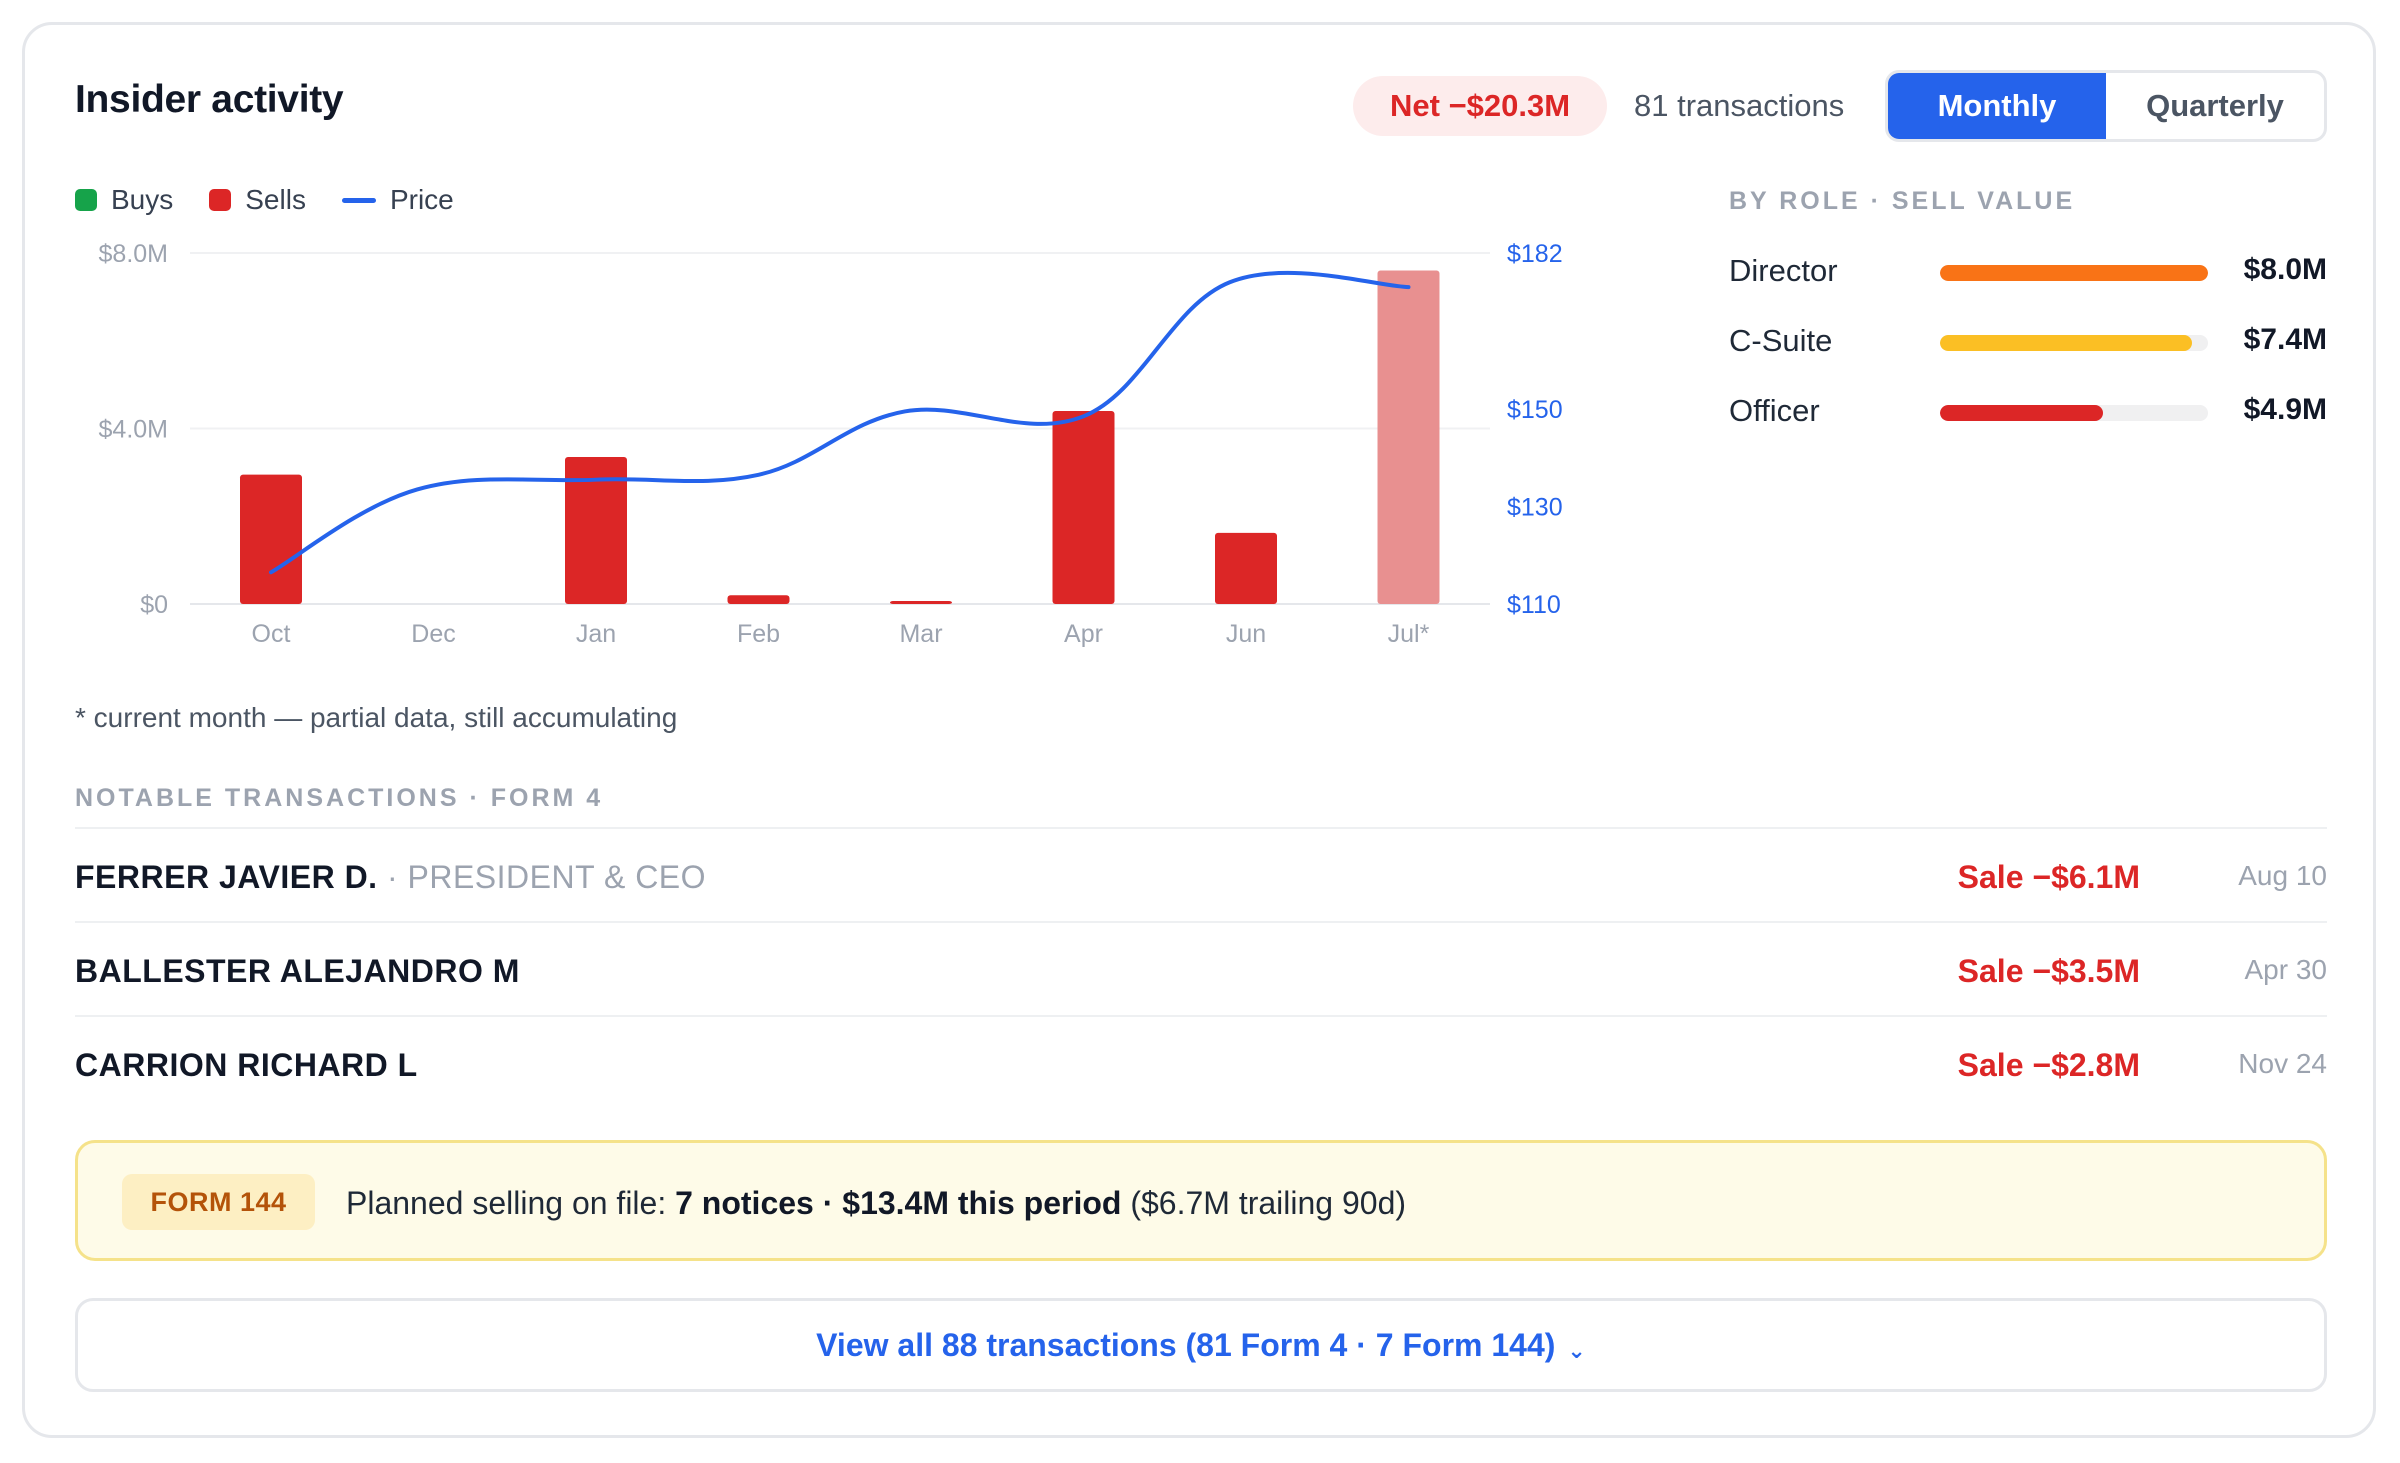 Image resolution: width=2400 pixels, height=1463 pixels. I want to click on insider-role: · PRESIDENT & CEO, so click(542, 877).